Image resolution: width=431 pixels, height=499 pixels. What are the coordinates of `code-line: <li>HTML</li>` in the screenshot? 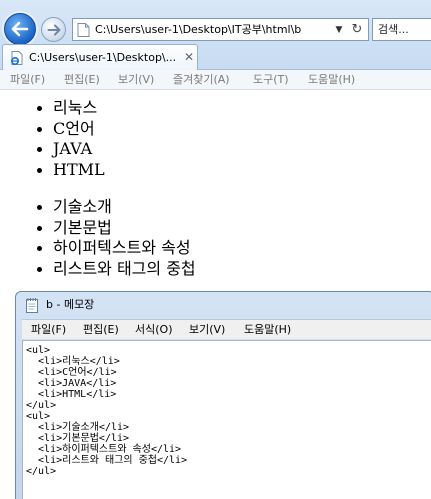 It's located at (71, 394).